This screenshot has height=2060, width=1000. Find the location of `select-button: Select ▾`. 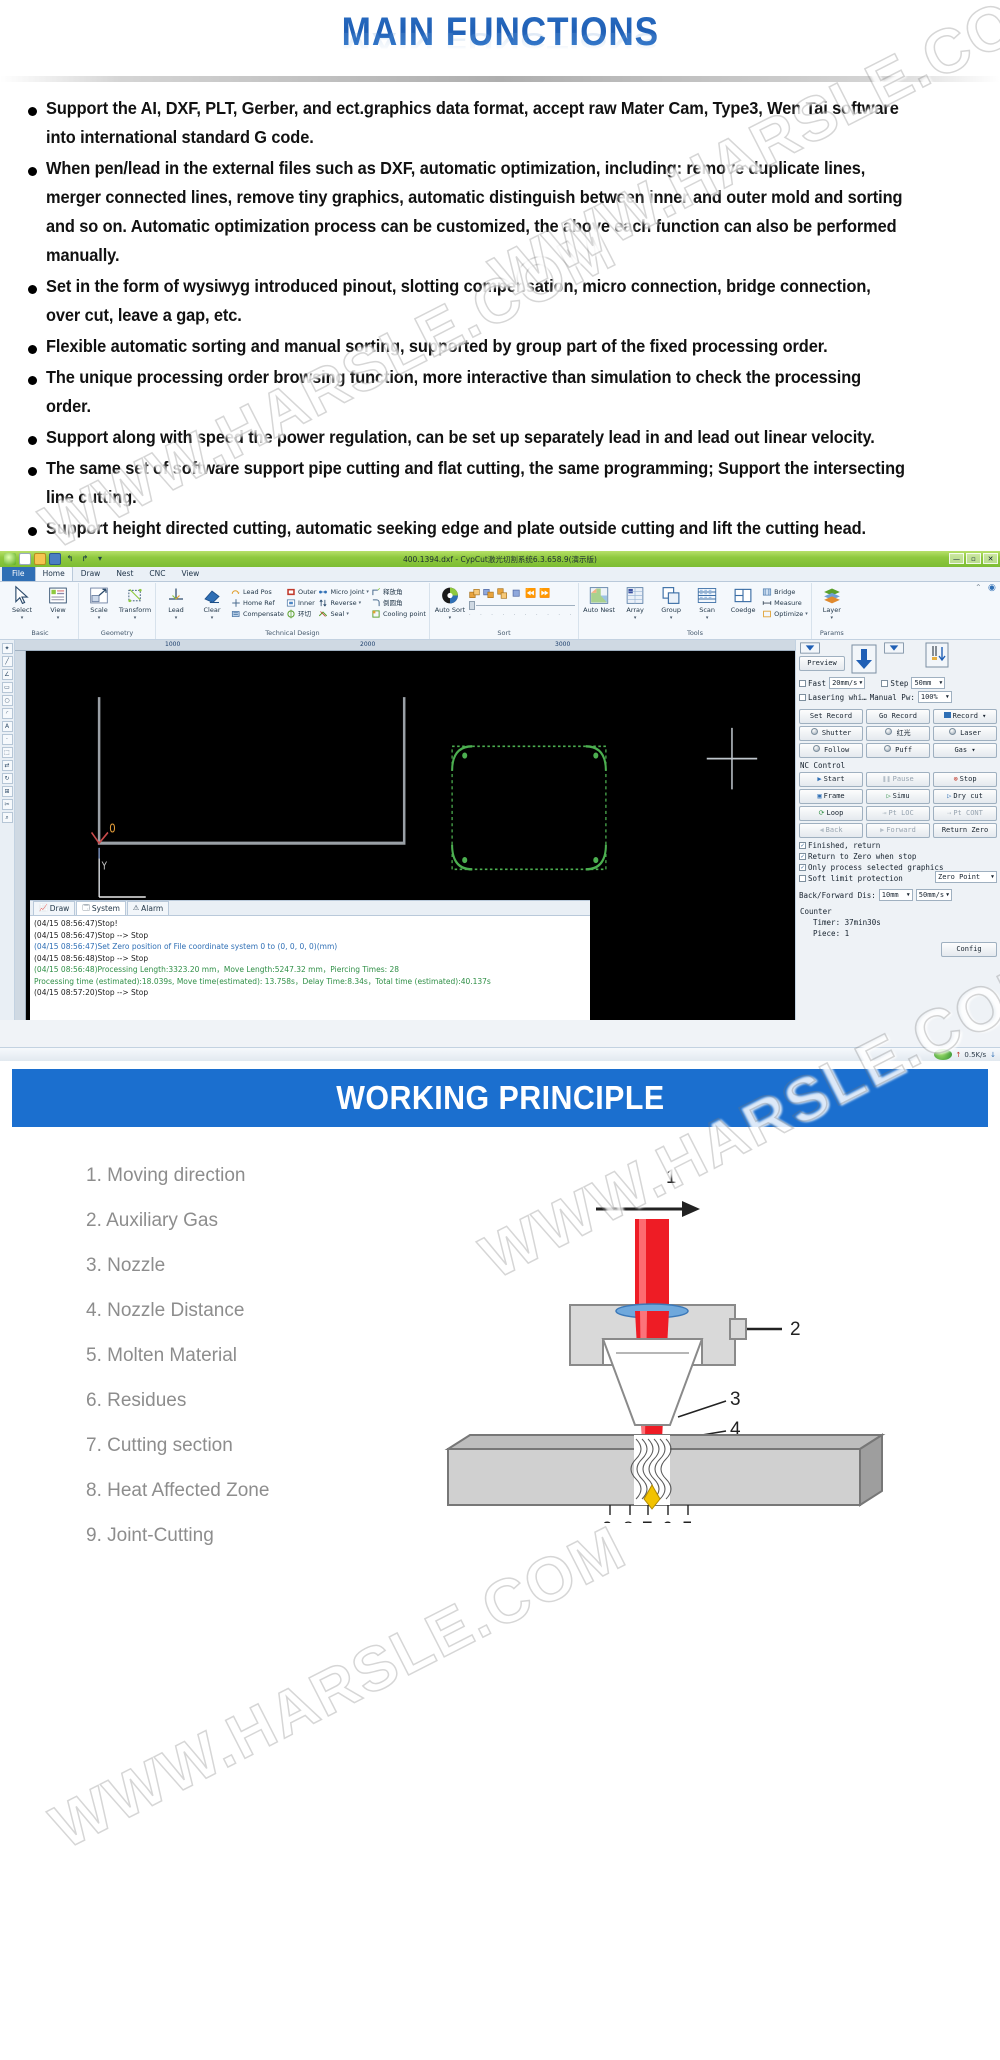

select-button: Select ▾ is located at coordinates (22, 602).